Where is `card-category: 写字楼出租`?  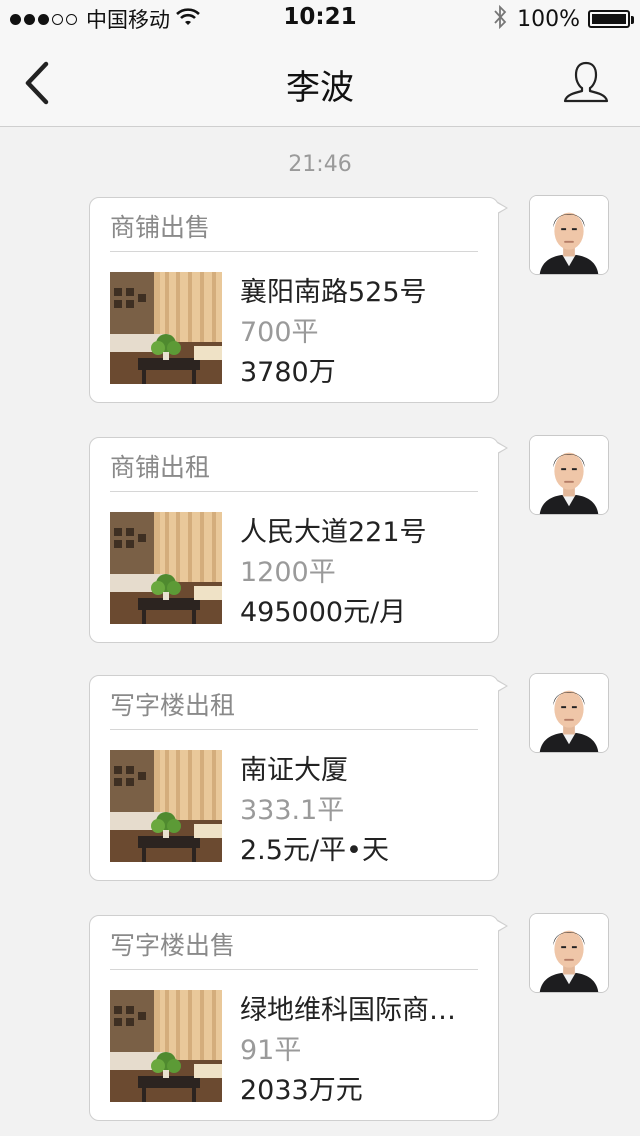 card-category: 写字楼出租 is located at coordinates (173, 705).